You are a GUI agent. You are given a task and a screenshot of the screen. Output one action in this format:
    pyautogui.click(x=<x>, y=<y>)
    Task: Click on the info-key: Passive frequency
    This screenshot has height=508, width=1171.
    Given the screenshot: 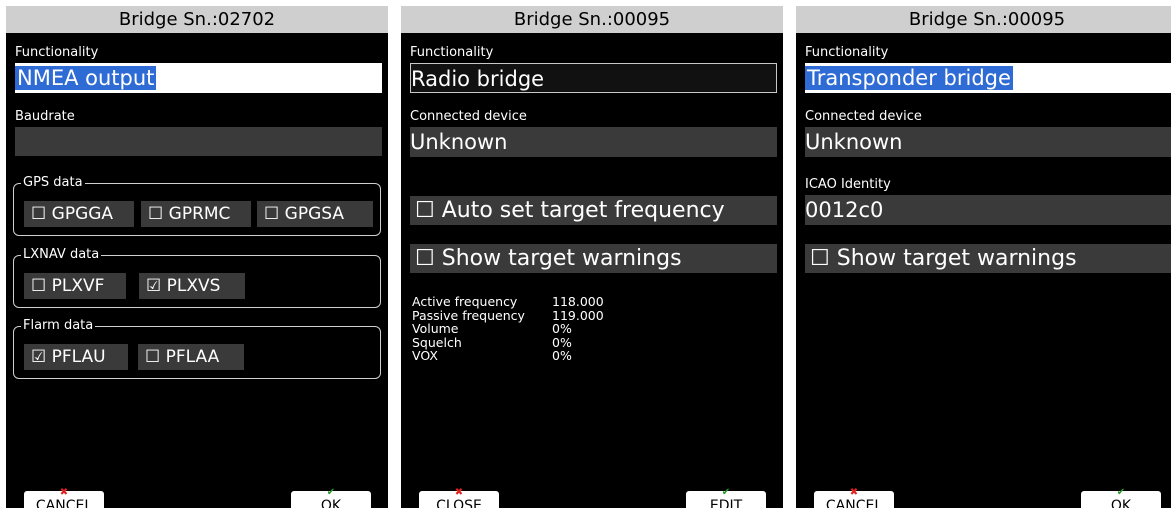 What is the action you would take?
    pyautogui.click(x=468, y=315)
    